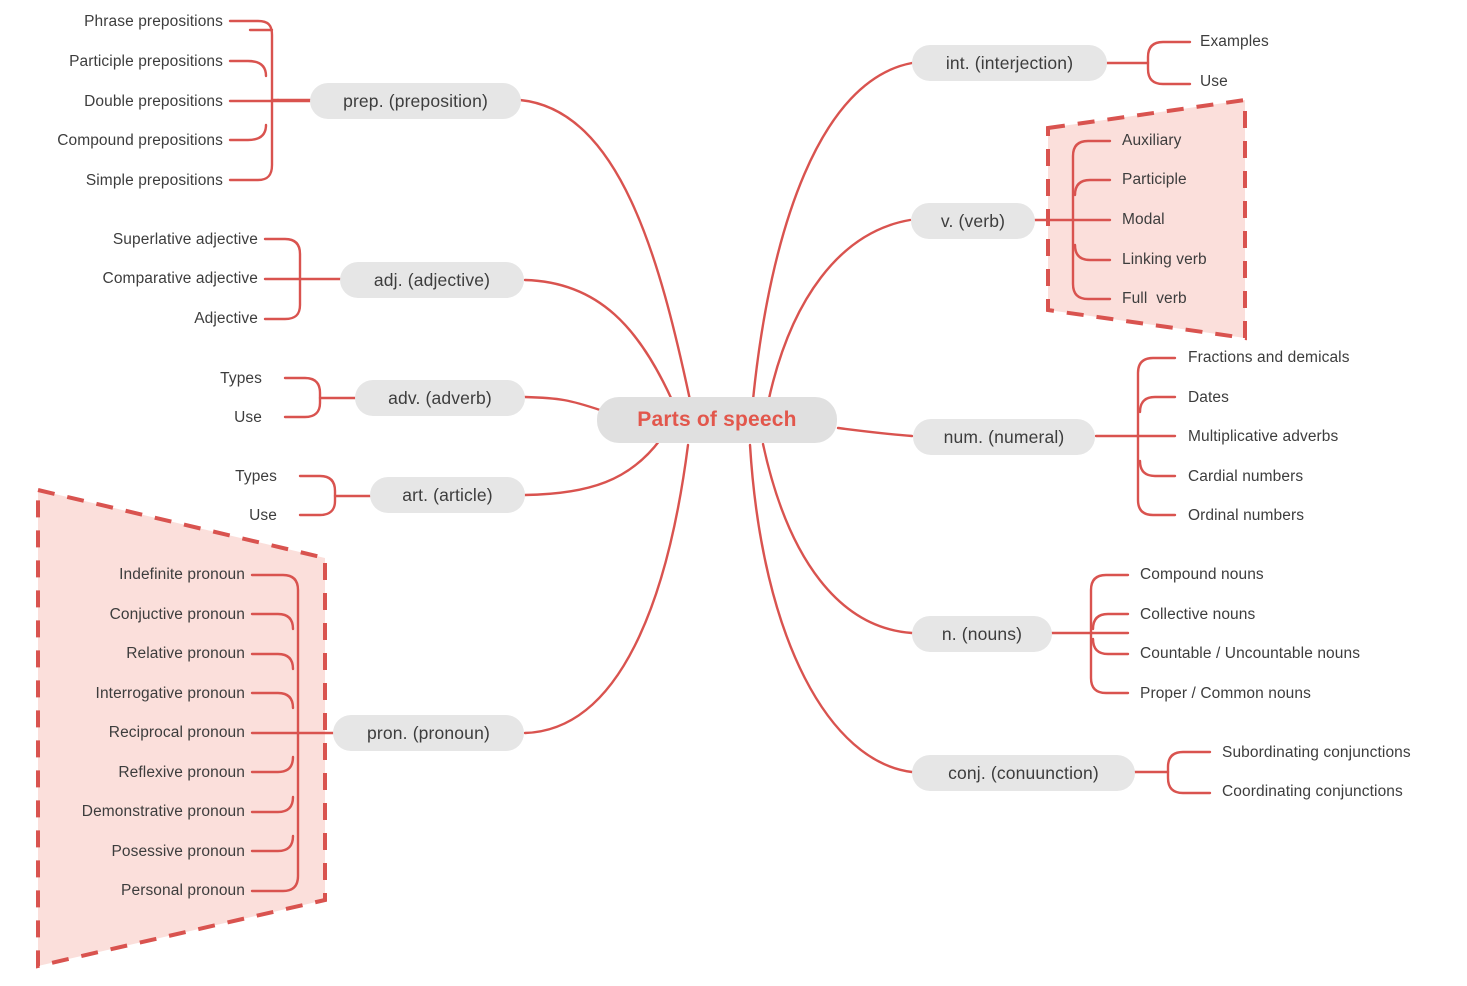  Describe the element at coordinates (1225, 694) in the screenshot. I see `leaf-nouns-3: Proper / Common nouns` at that location.